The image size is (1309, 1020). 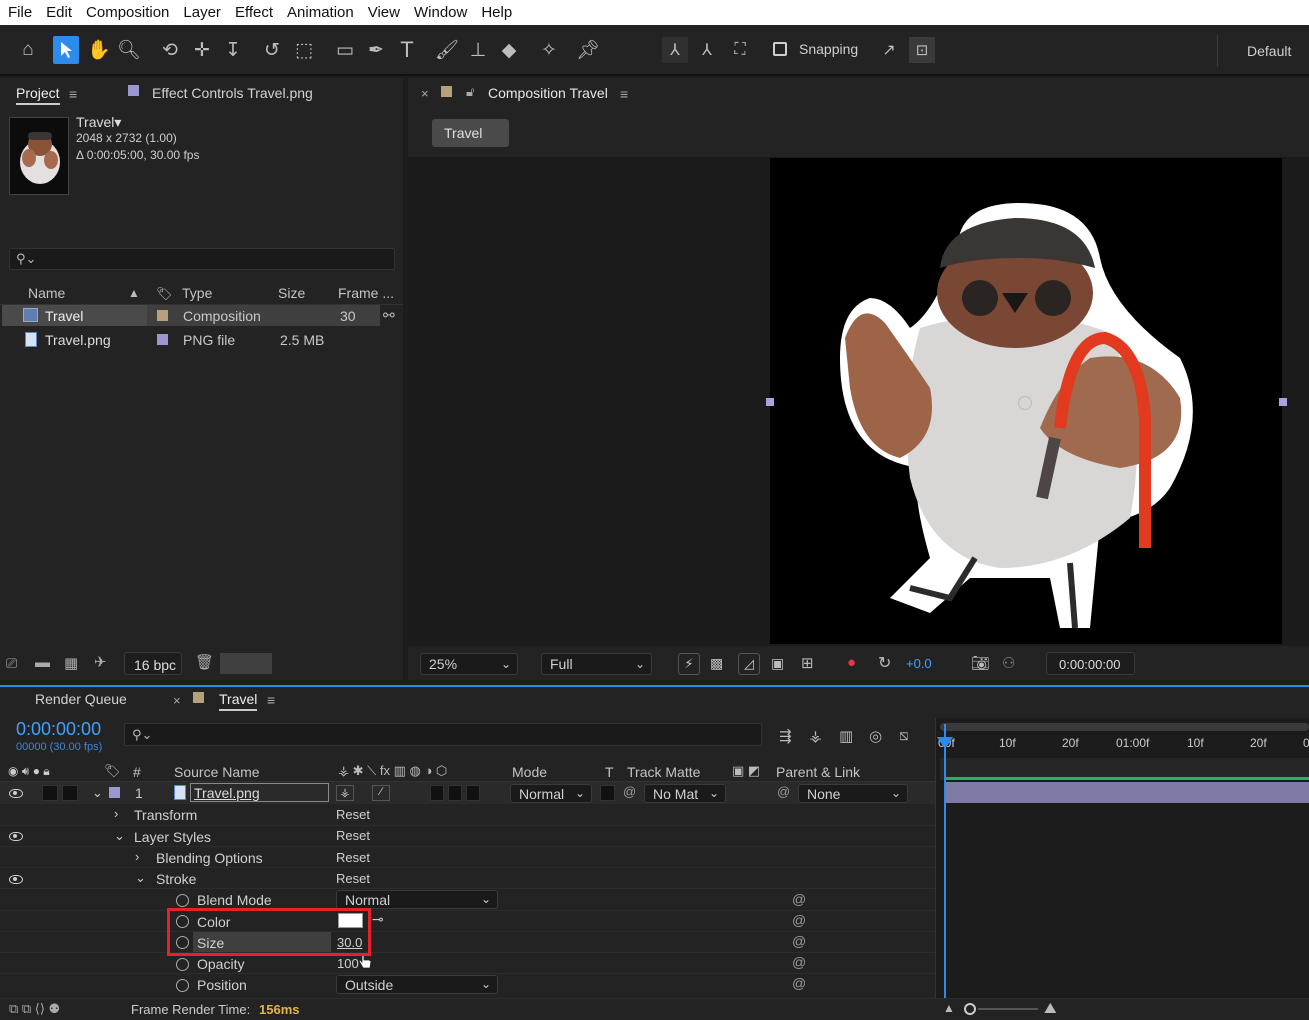 What do you see at coordinates (100, 662) in the screenshot?
I see `render-icon: ✈` at bounding box center [100, 662].